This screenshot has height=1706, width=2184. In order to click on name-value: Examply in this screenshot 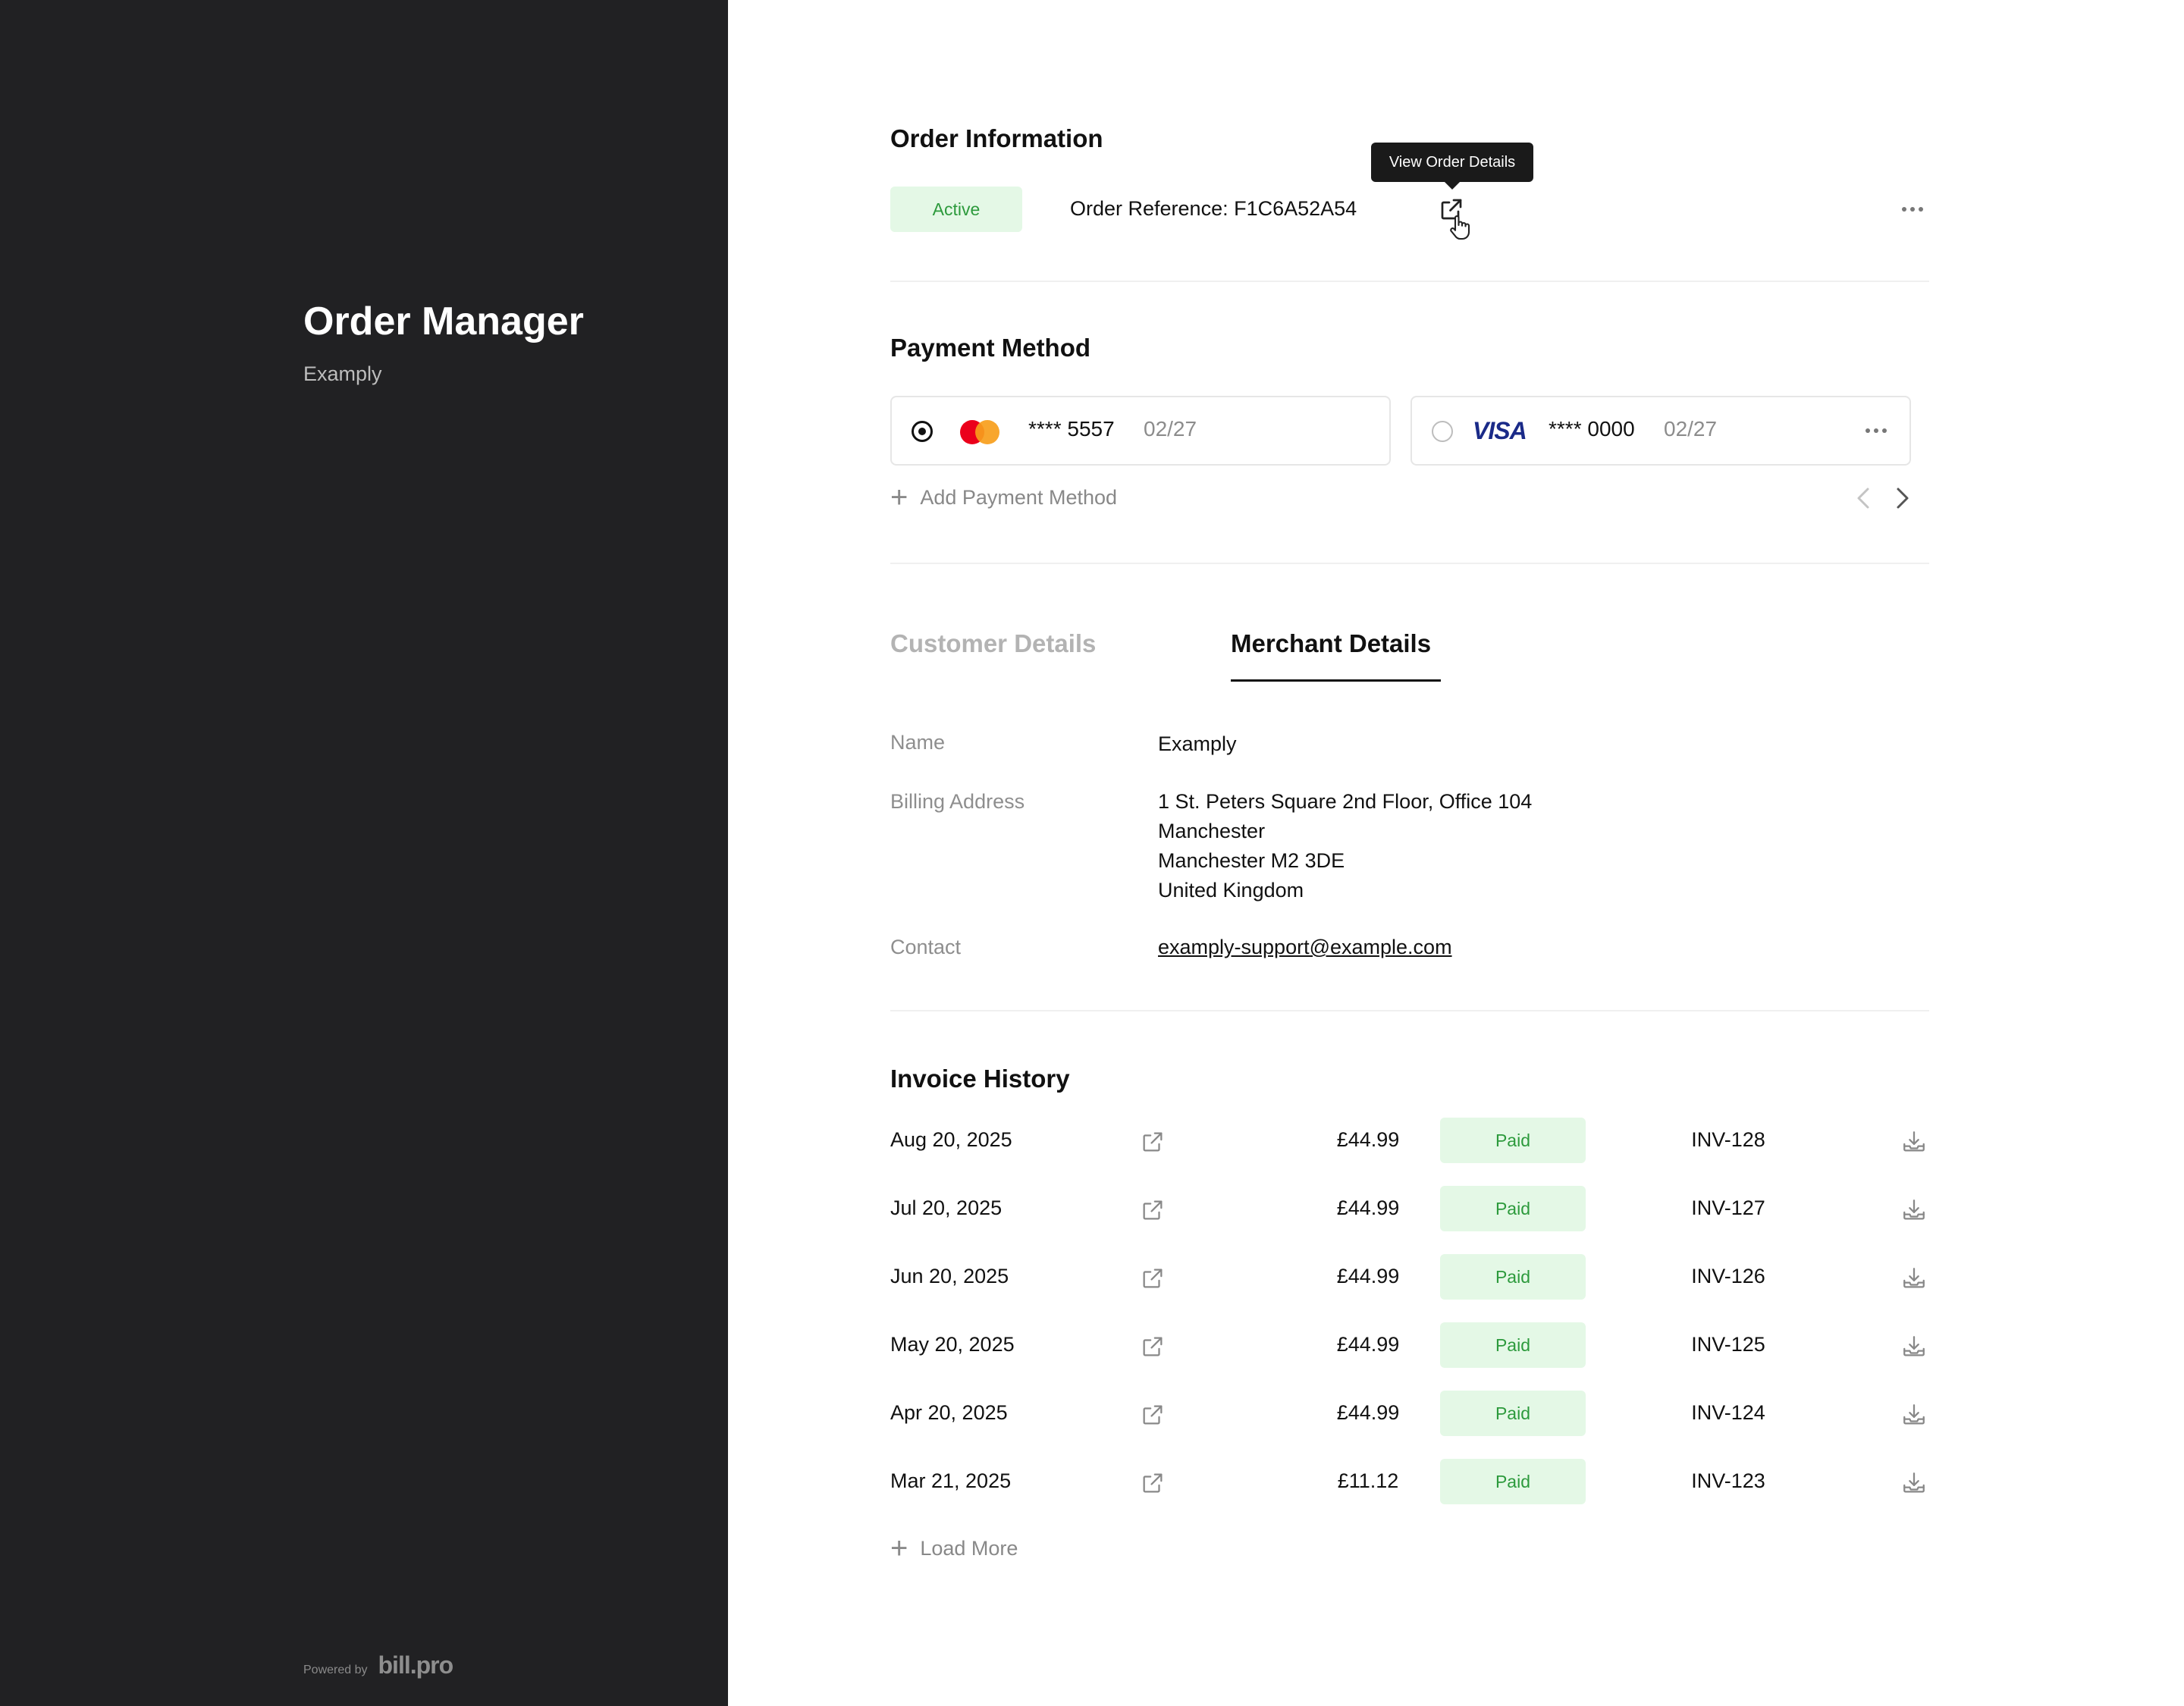, I will do `click(1197, 743)`.